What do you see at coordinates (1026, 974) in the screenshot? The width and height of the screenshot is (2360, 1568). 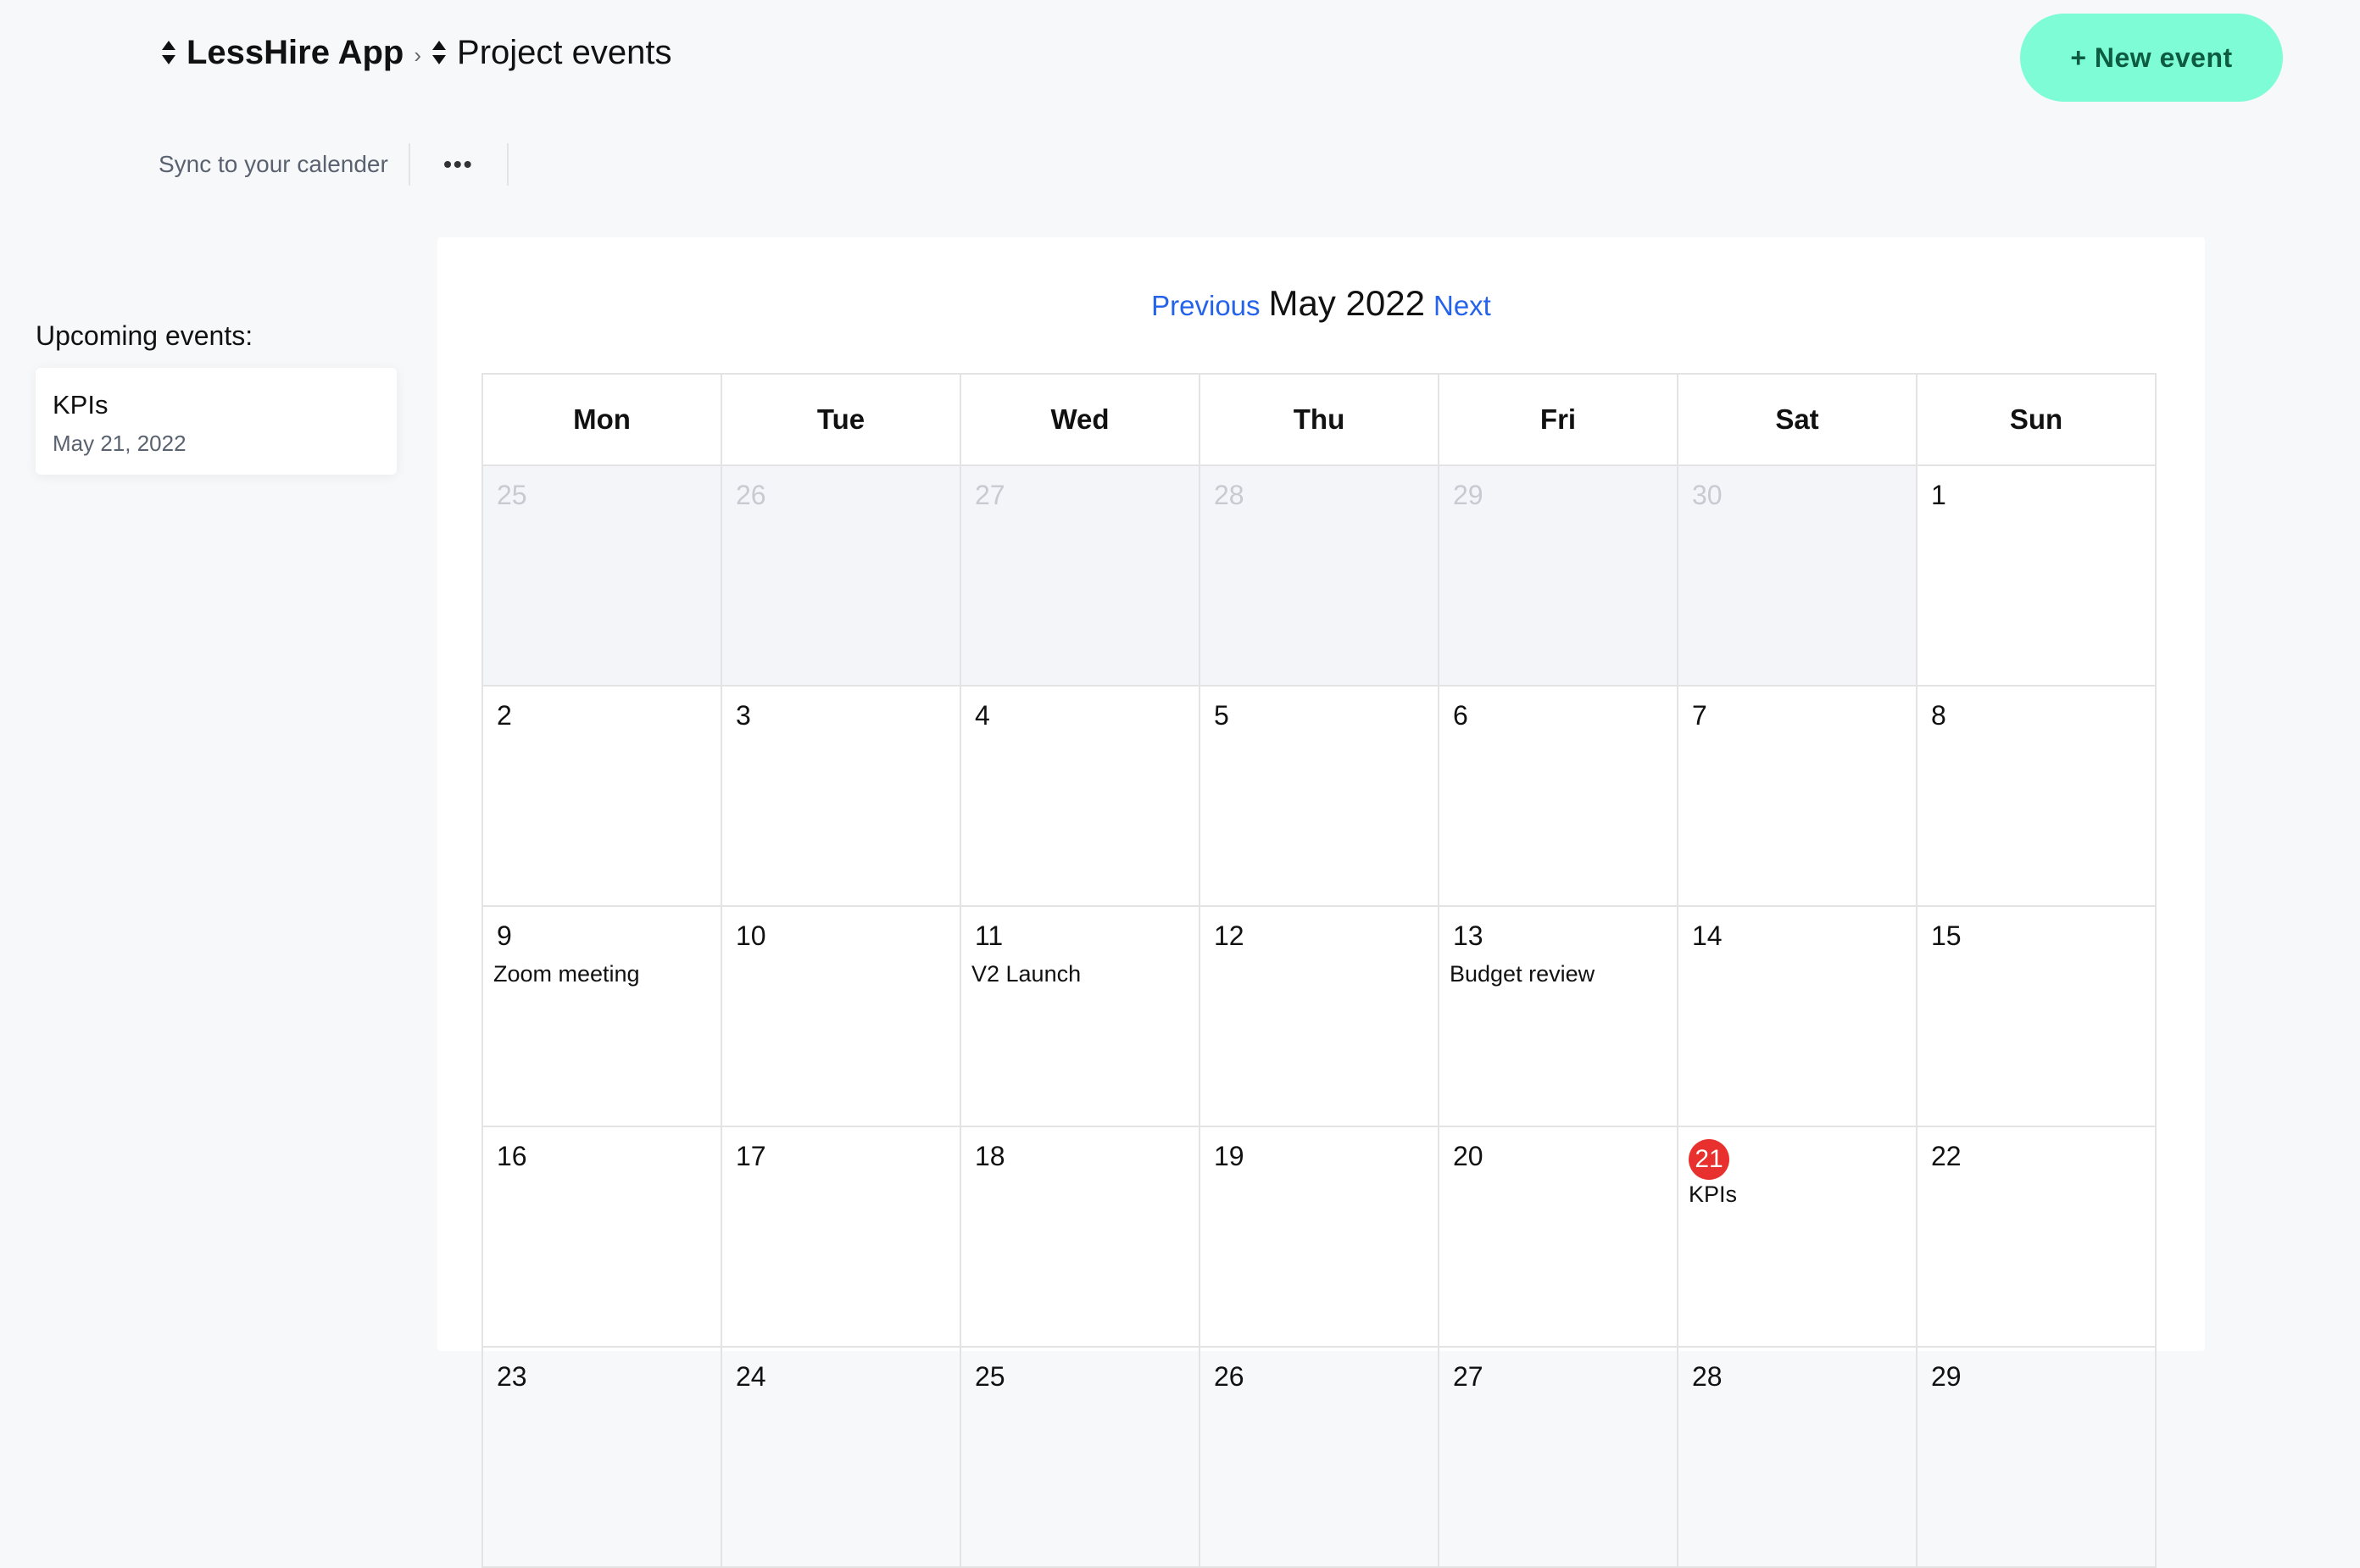 I see `calendar-event: V2 Launch` at bounding box center [1026, 974].